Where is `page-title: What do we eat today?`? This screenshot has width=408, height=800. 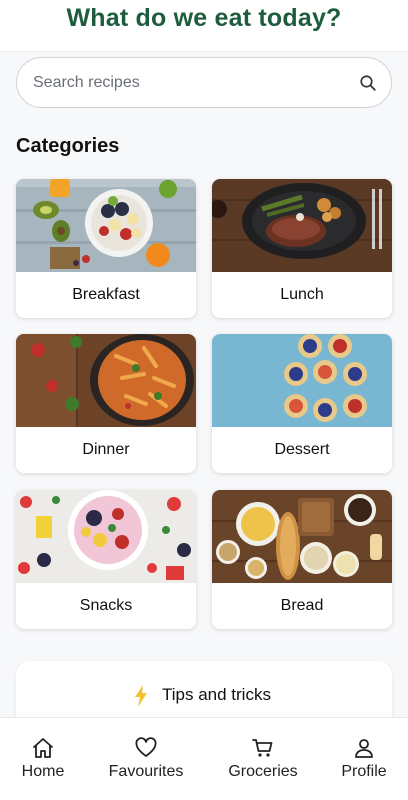
page-title: What do we eat today? is located at coordinates (204, 18).